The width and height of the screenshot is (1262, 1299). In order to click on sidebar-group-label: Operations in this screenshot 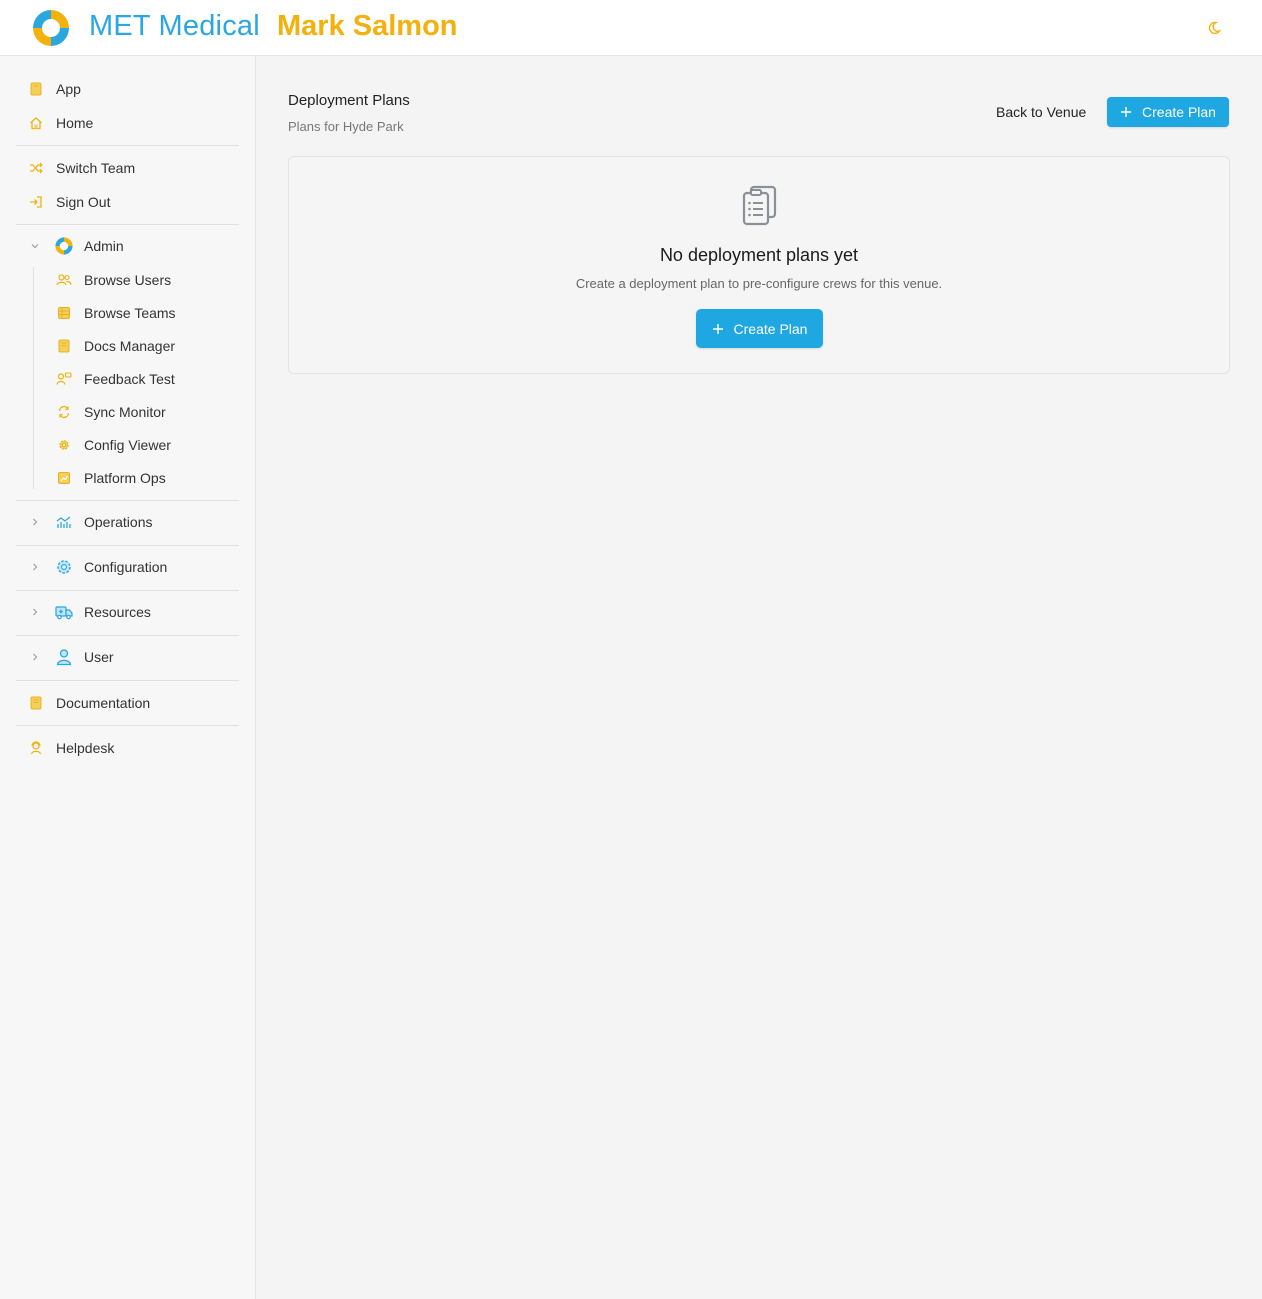, I will do `click(118, 522)`.